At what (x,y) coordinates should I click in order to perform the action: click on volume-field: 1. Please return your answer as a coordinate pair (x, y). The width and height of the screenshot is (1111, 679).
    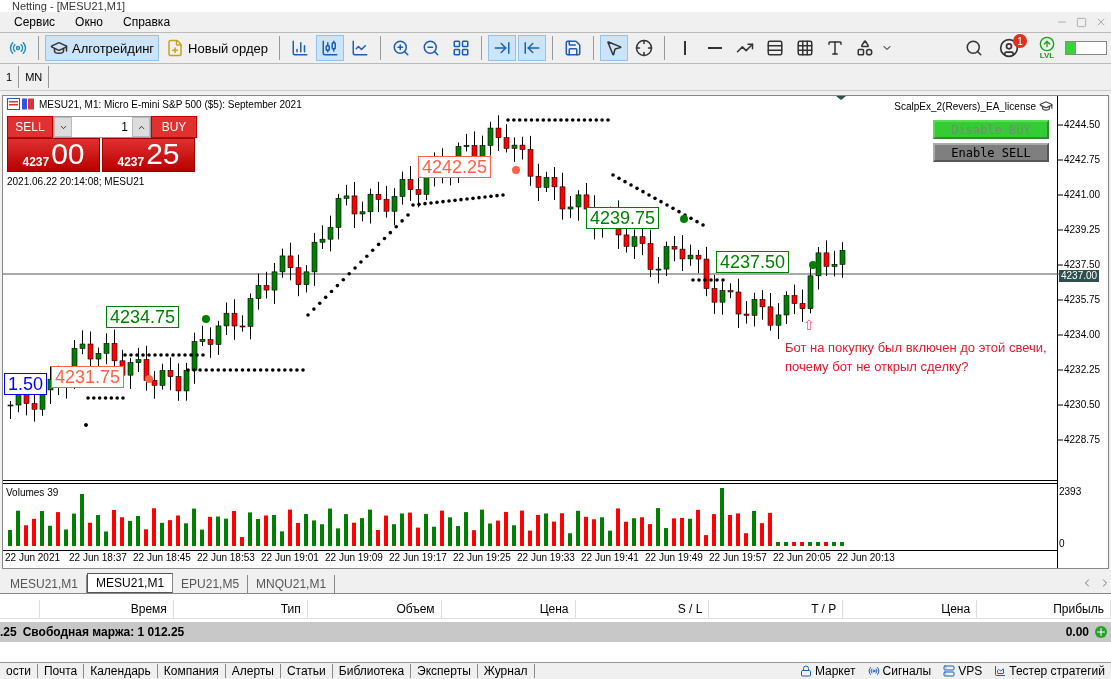
    Looking at the image, I should click on (102, 127).